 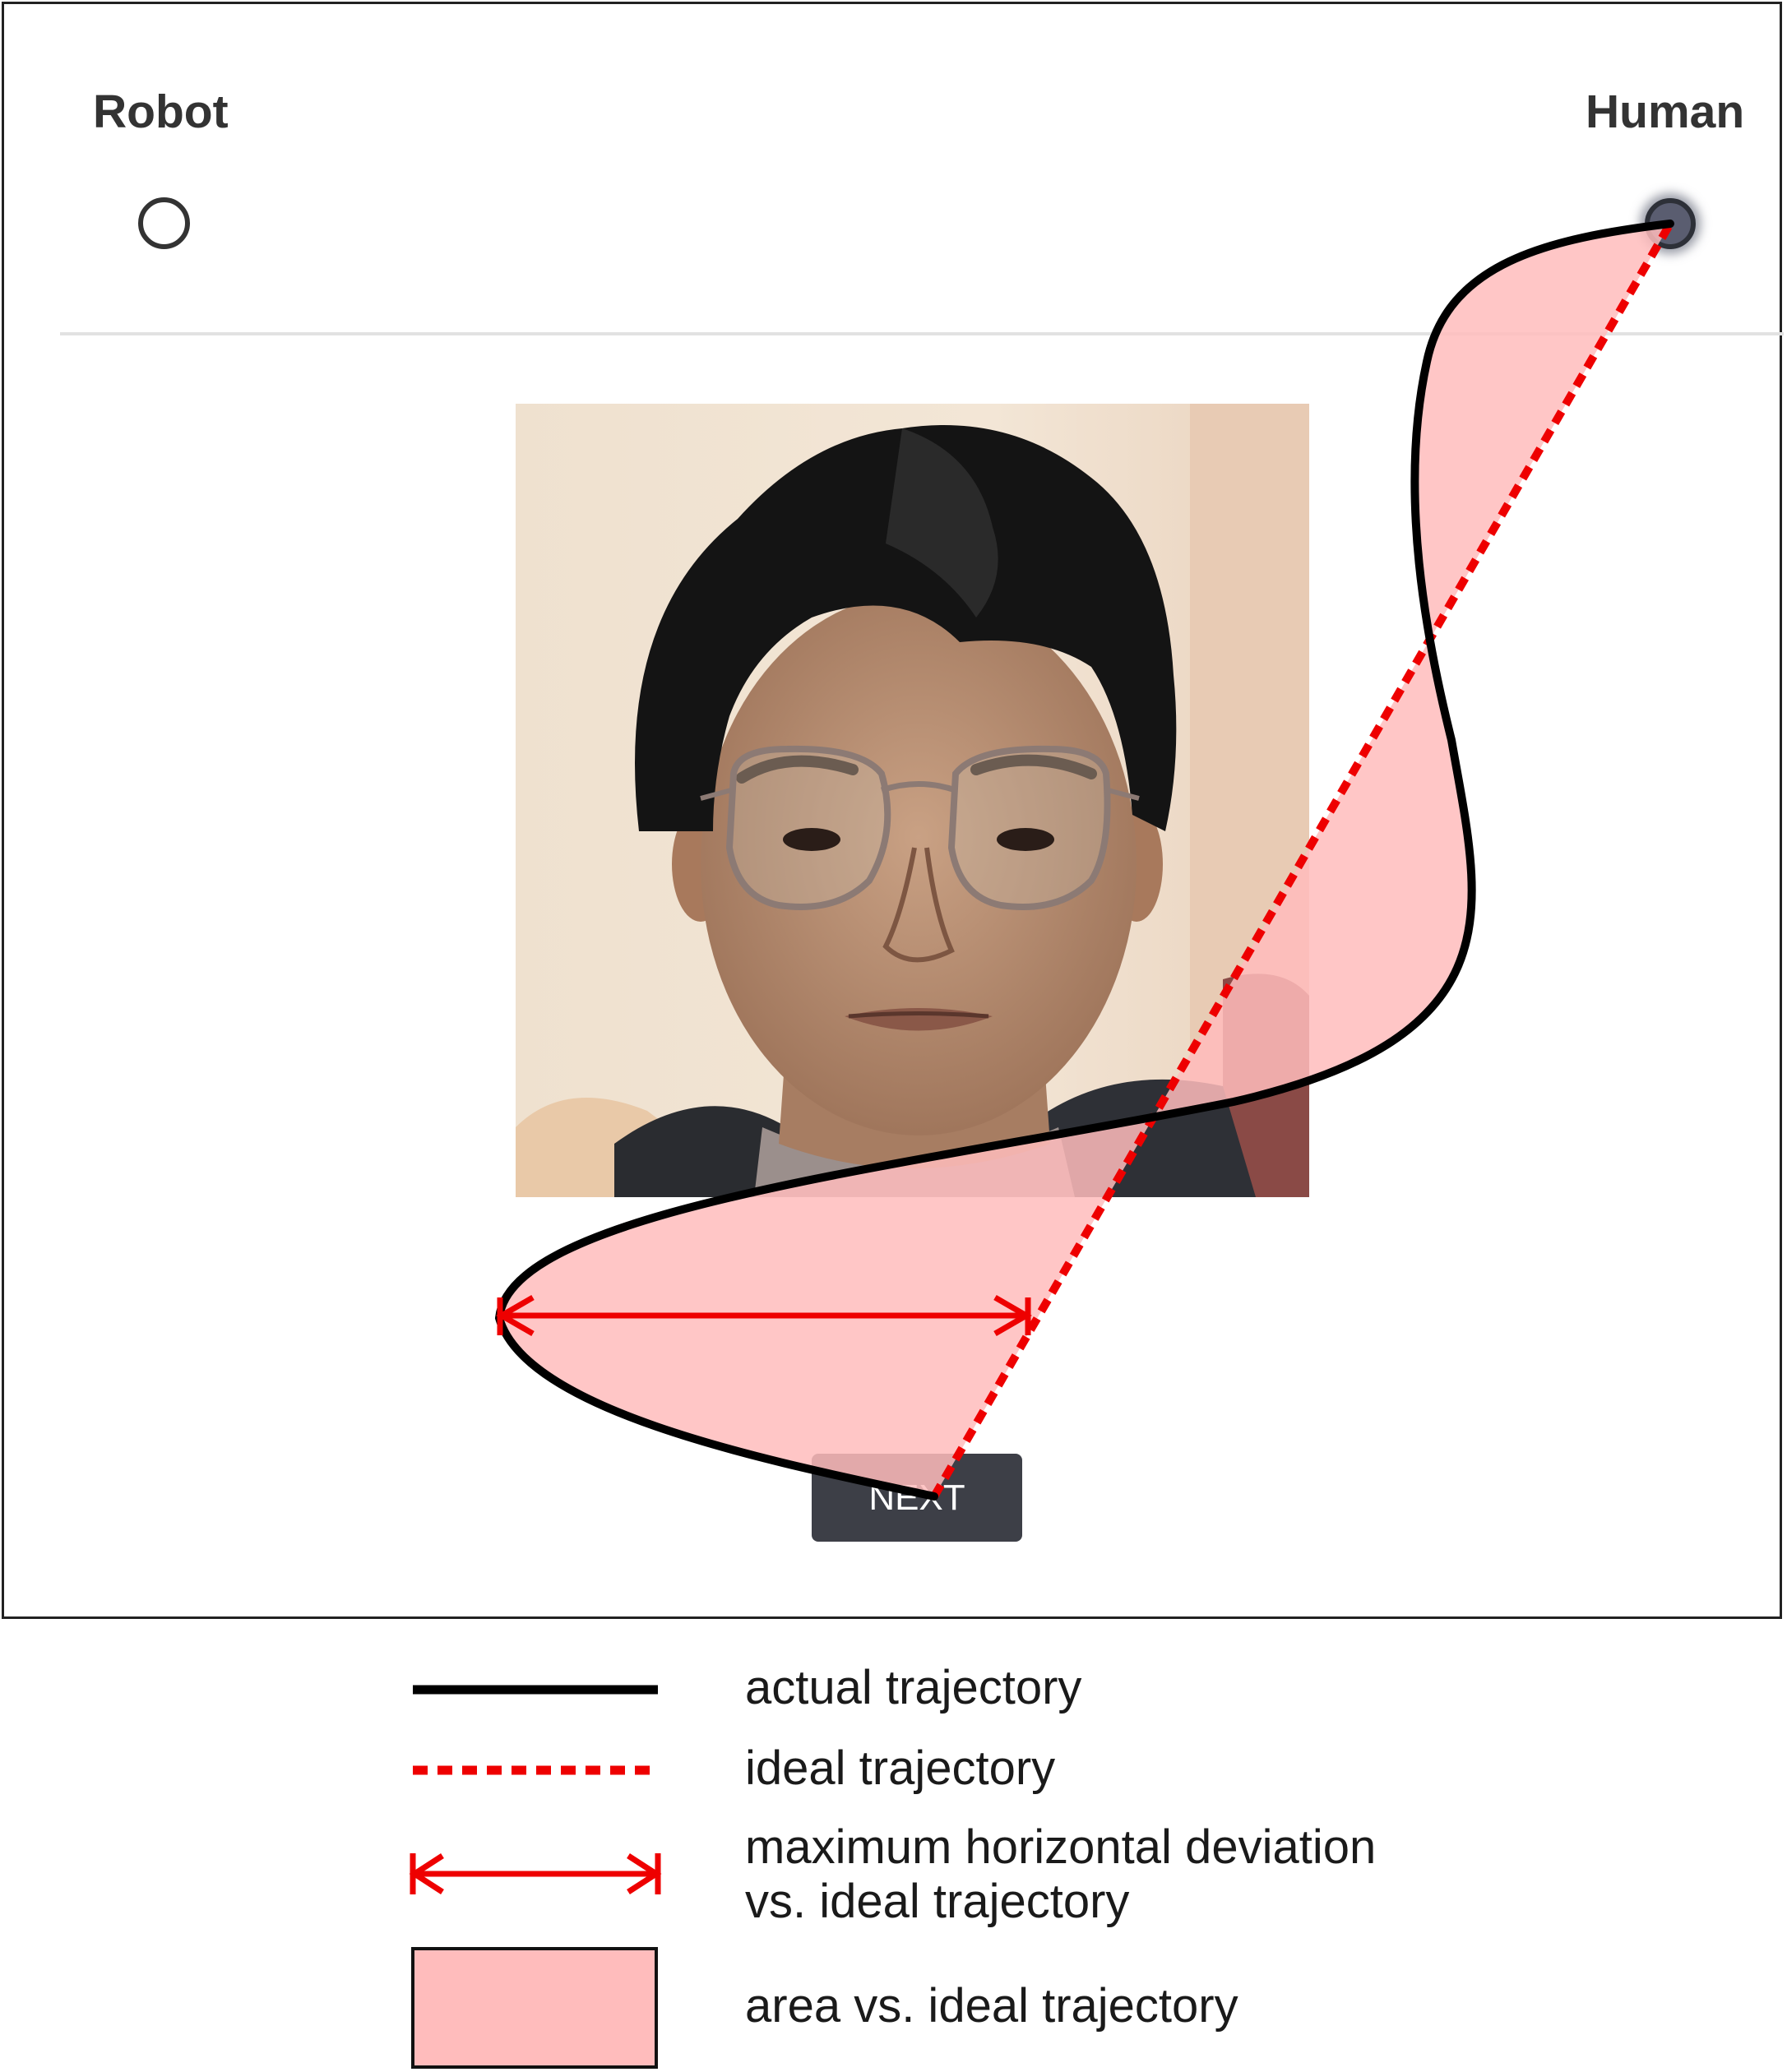 What do you see at coordinates (535, 2008) in the screenshot?
I see `legend-area-swatch` at bounding box center [535, 2008].